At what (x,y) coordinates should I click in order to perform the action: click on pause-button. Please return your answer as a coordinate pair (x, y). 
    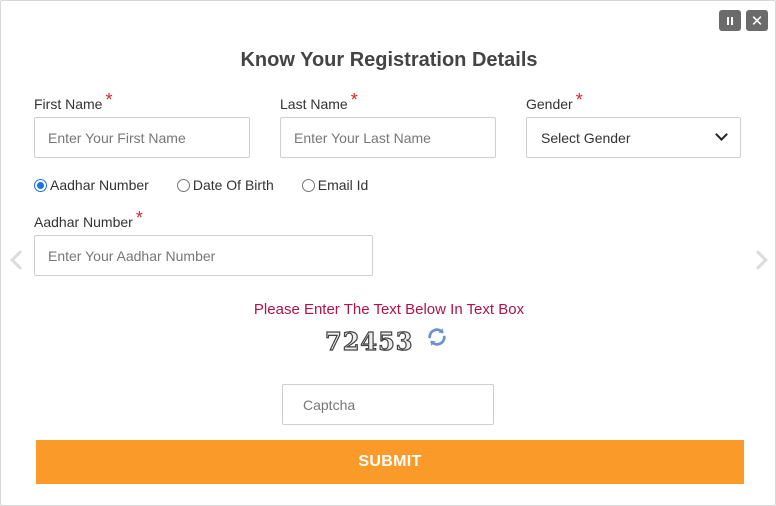
    Looking at the image, I should click on (730, 20).